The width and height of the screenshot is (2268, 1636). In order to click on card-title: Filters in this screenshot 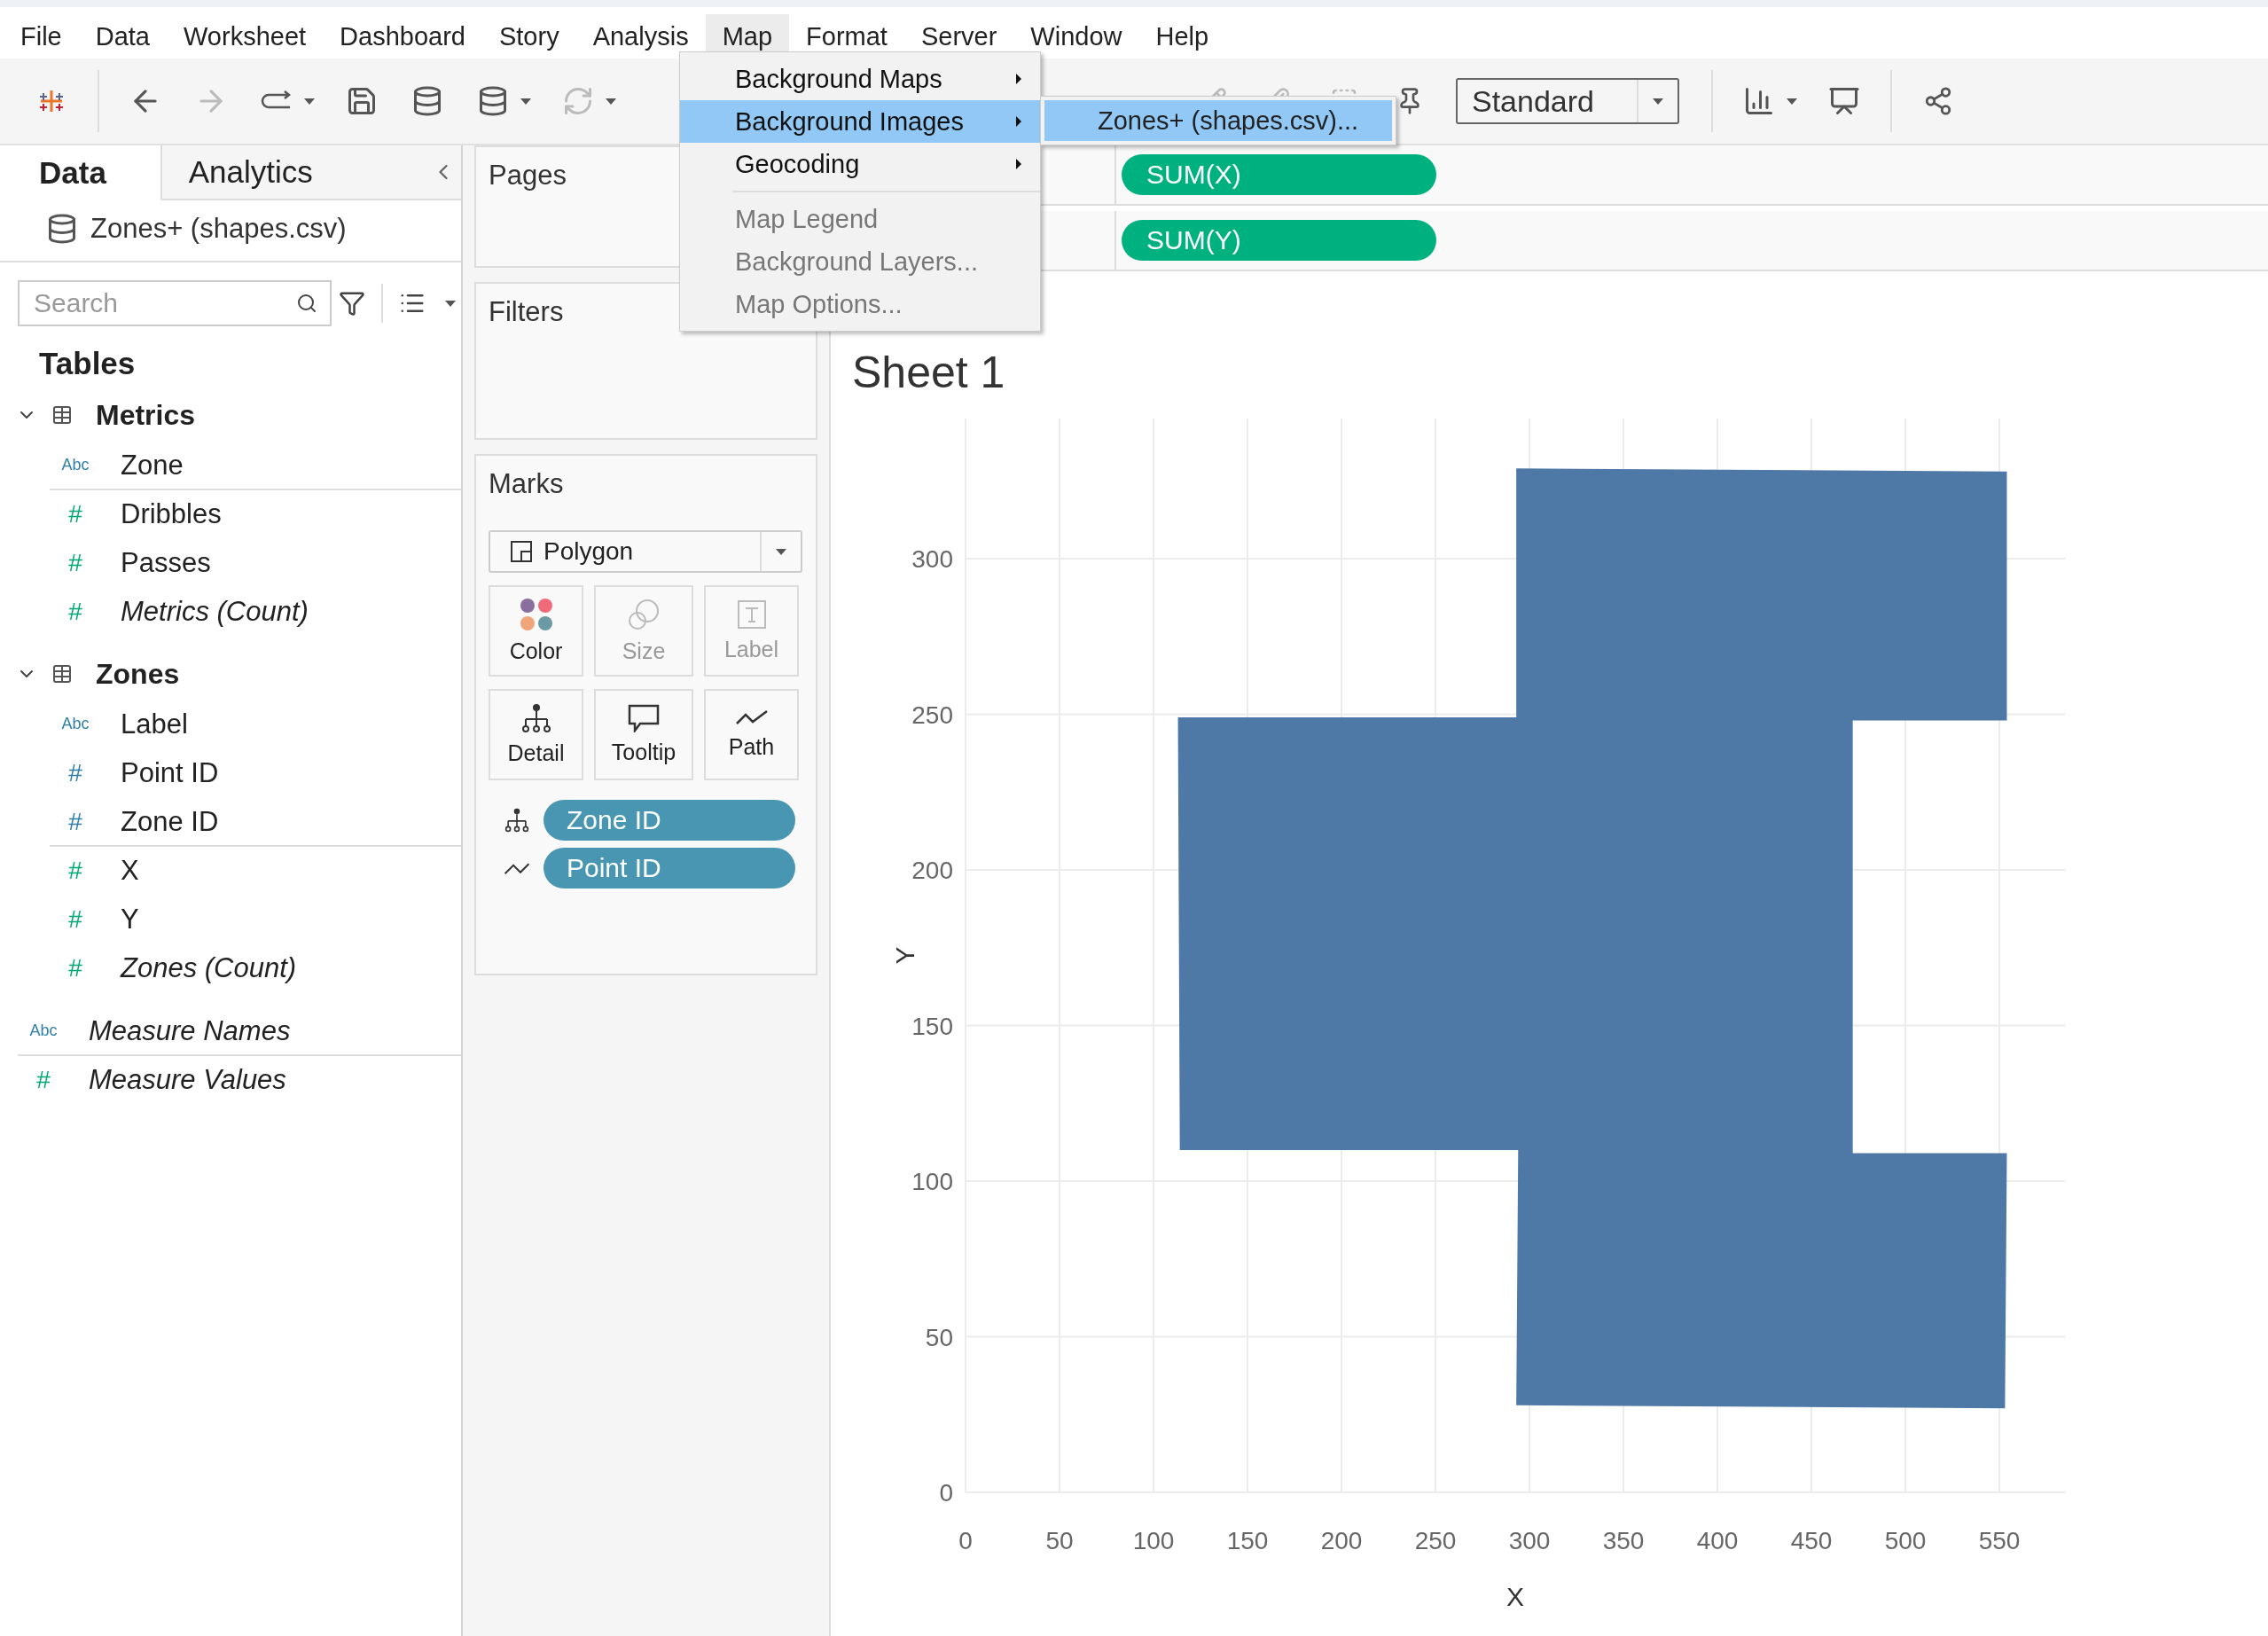, I will do `click(526, 312)`.